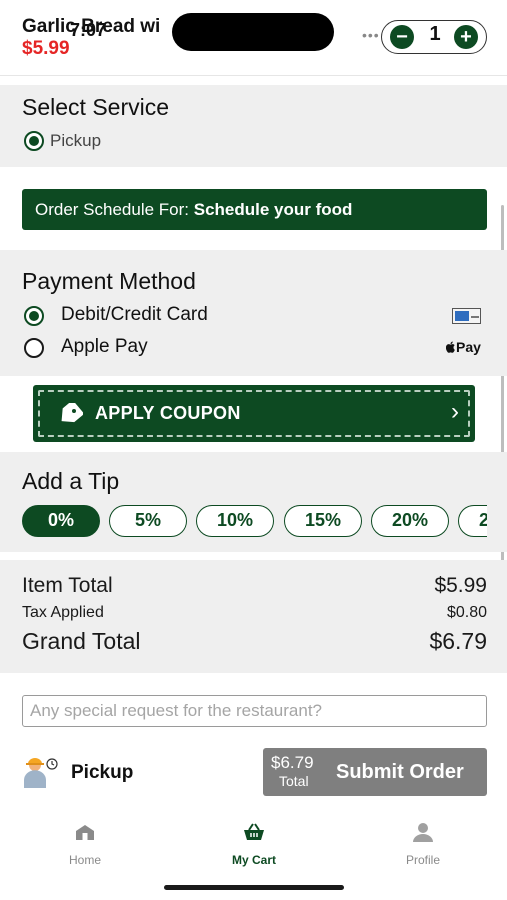 The width and height of the screenshot is (507, 900). Describe the element at coordinates (34, 141) in the screenshot. I see `pickup-radio` at that location.